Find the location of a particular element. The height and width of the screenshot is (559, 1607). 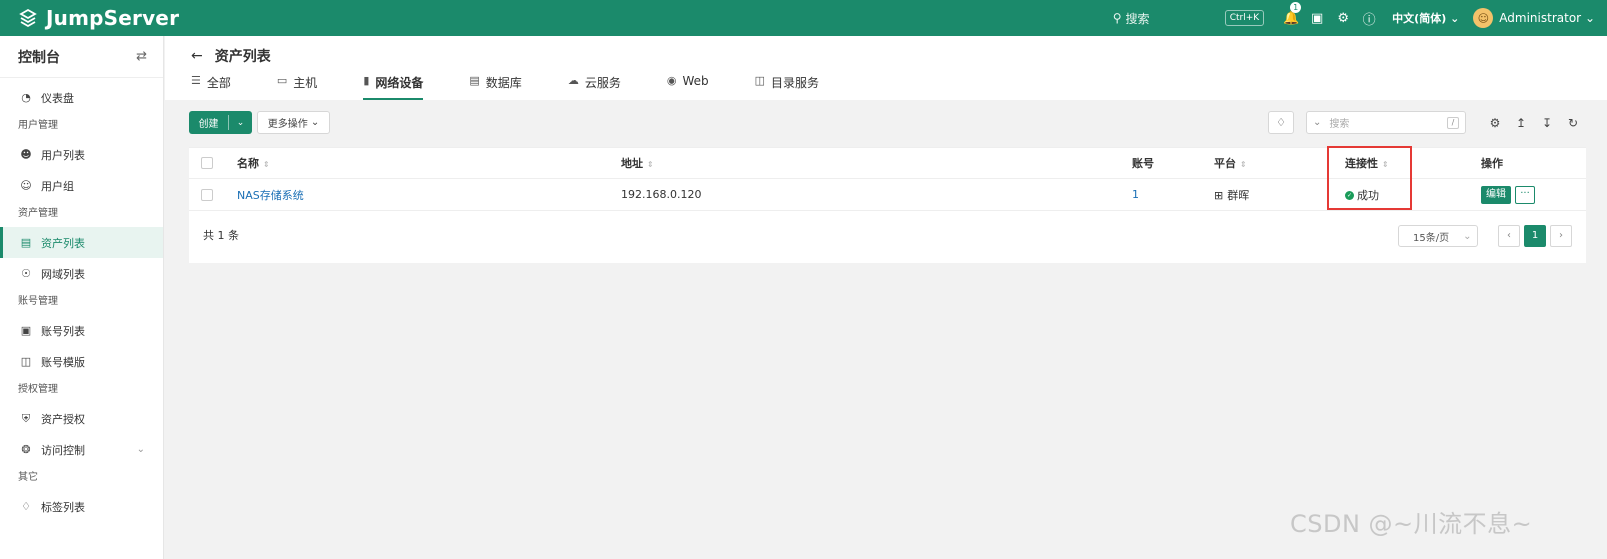

tag-filter-button: ♢ is located at coordinates (1281, 122).